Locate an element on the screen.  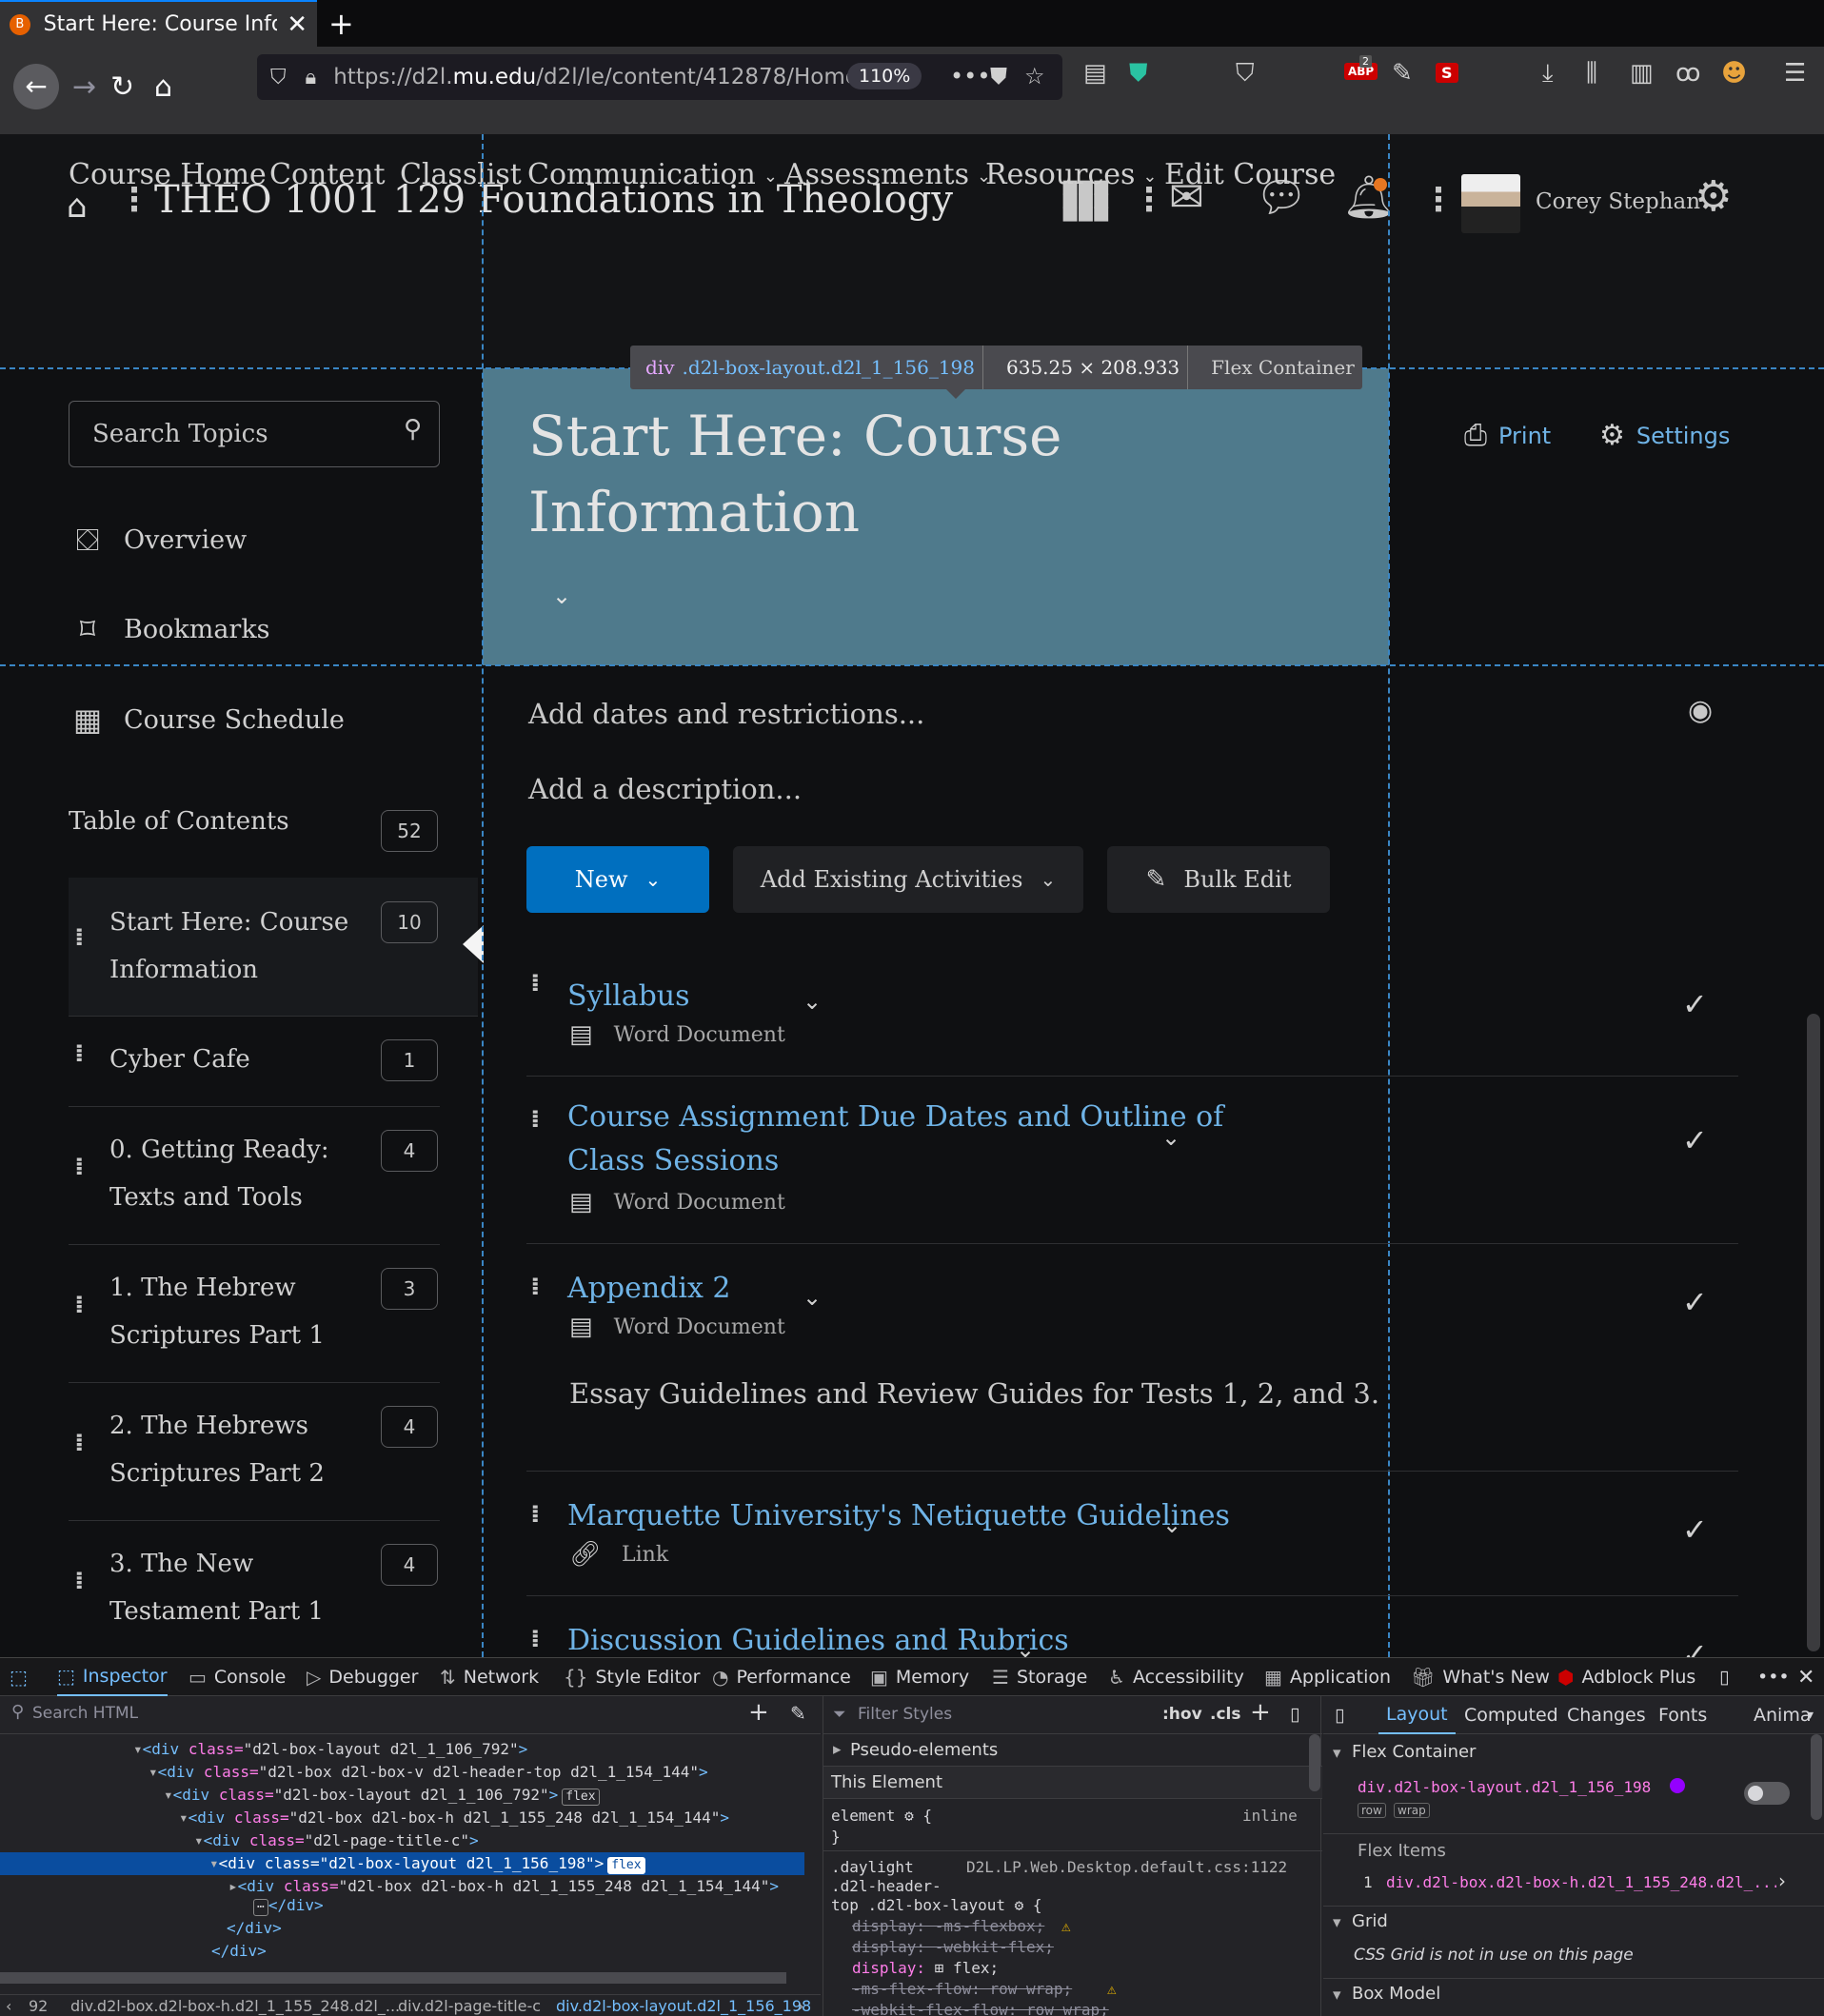
new-button: New ⌄ is located at coordinates (618, 879).